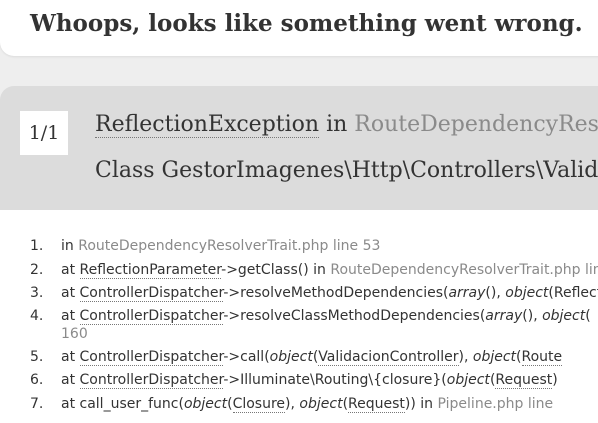  I want to click on frame-text-segment: in, so click(70, 246).